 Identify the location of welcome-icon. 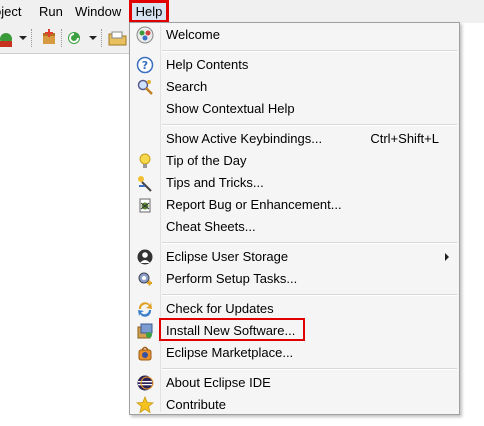
(145, 35).